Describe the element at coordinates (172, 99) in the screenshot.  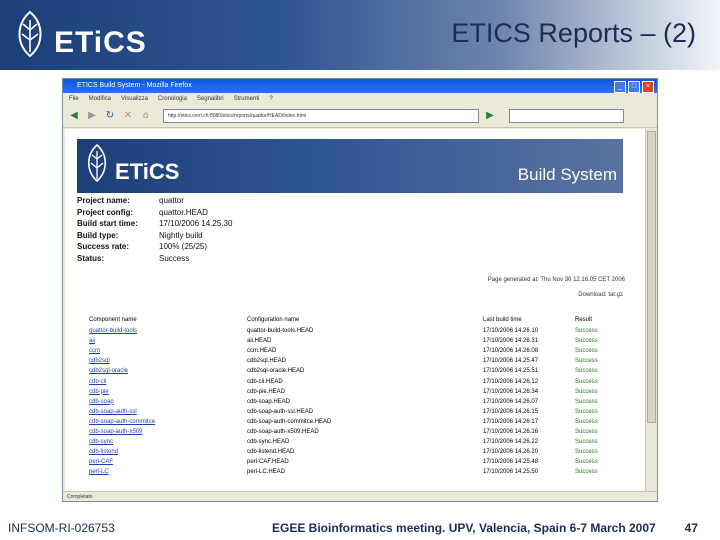
I see `menu-item-cronologia: Cronologia` at that location.